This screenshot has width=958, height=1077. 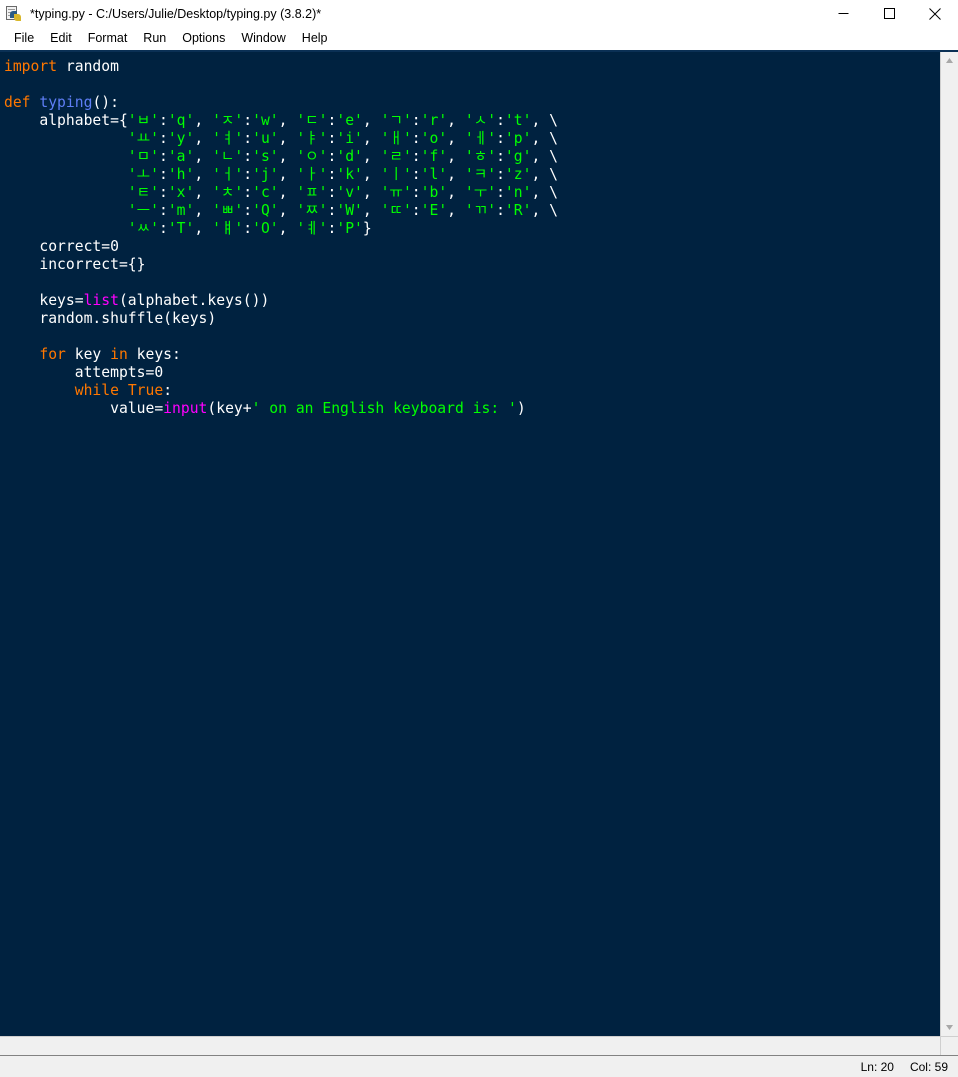 I want to click on code-token: def, so click(x=17, y=102).